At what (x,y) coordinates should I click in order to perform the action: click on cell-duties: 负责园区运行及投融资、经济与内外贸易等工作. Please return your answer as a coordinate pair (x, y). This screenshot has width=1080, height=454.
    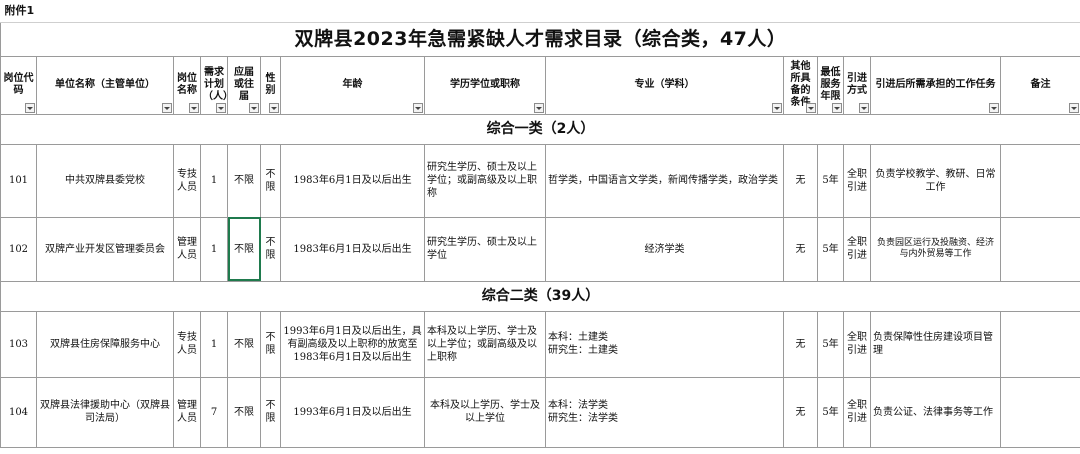
    Looking at the image, I should click on (935, 249).